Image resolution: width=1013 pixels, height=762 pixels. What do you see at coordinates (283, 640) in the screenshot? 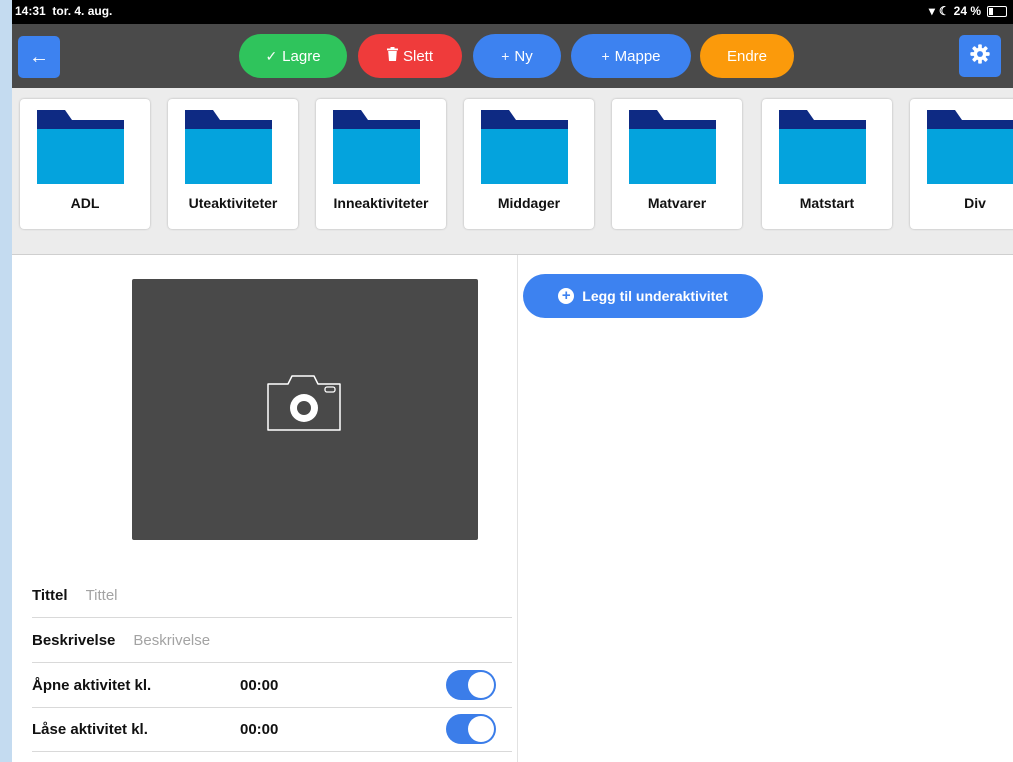
I see `description-input` at bounding box center [283, 640].